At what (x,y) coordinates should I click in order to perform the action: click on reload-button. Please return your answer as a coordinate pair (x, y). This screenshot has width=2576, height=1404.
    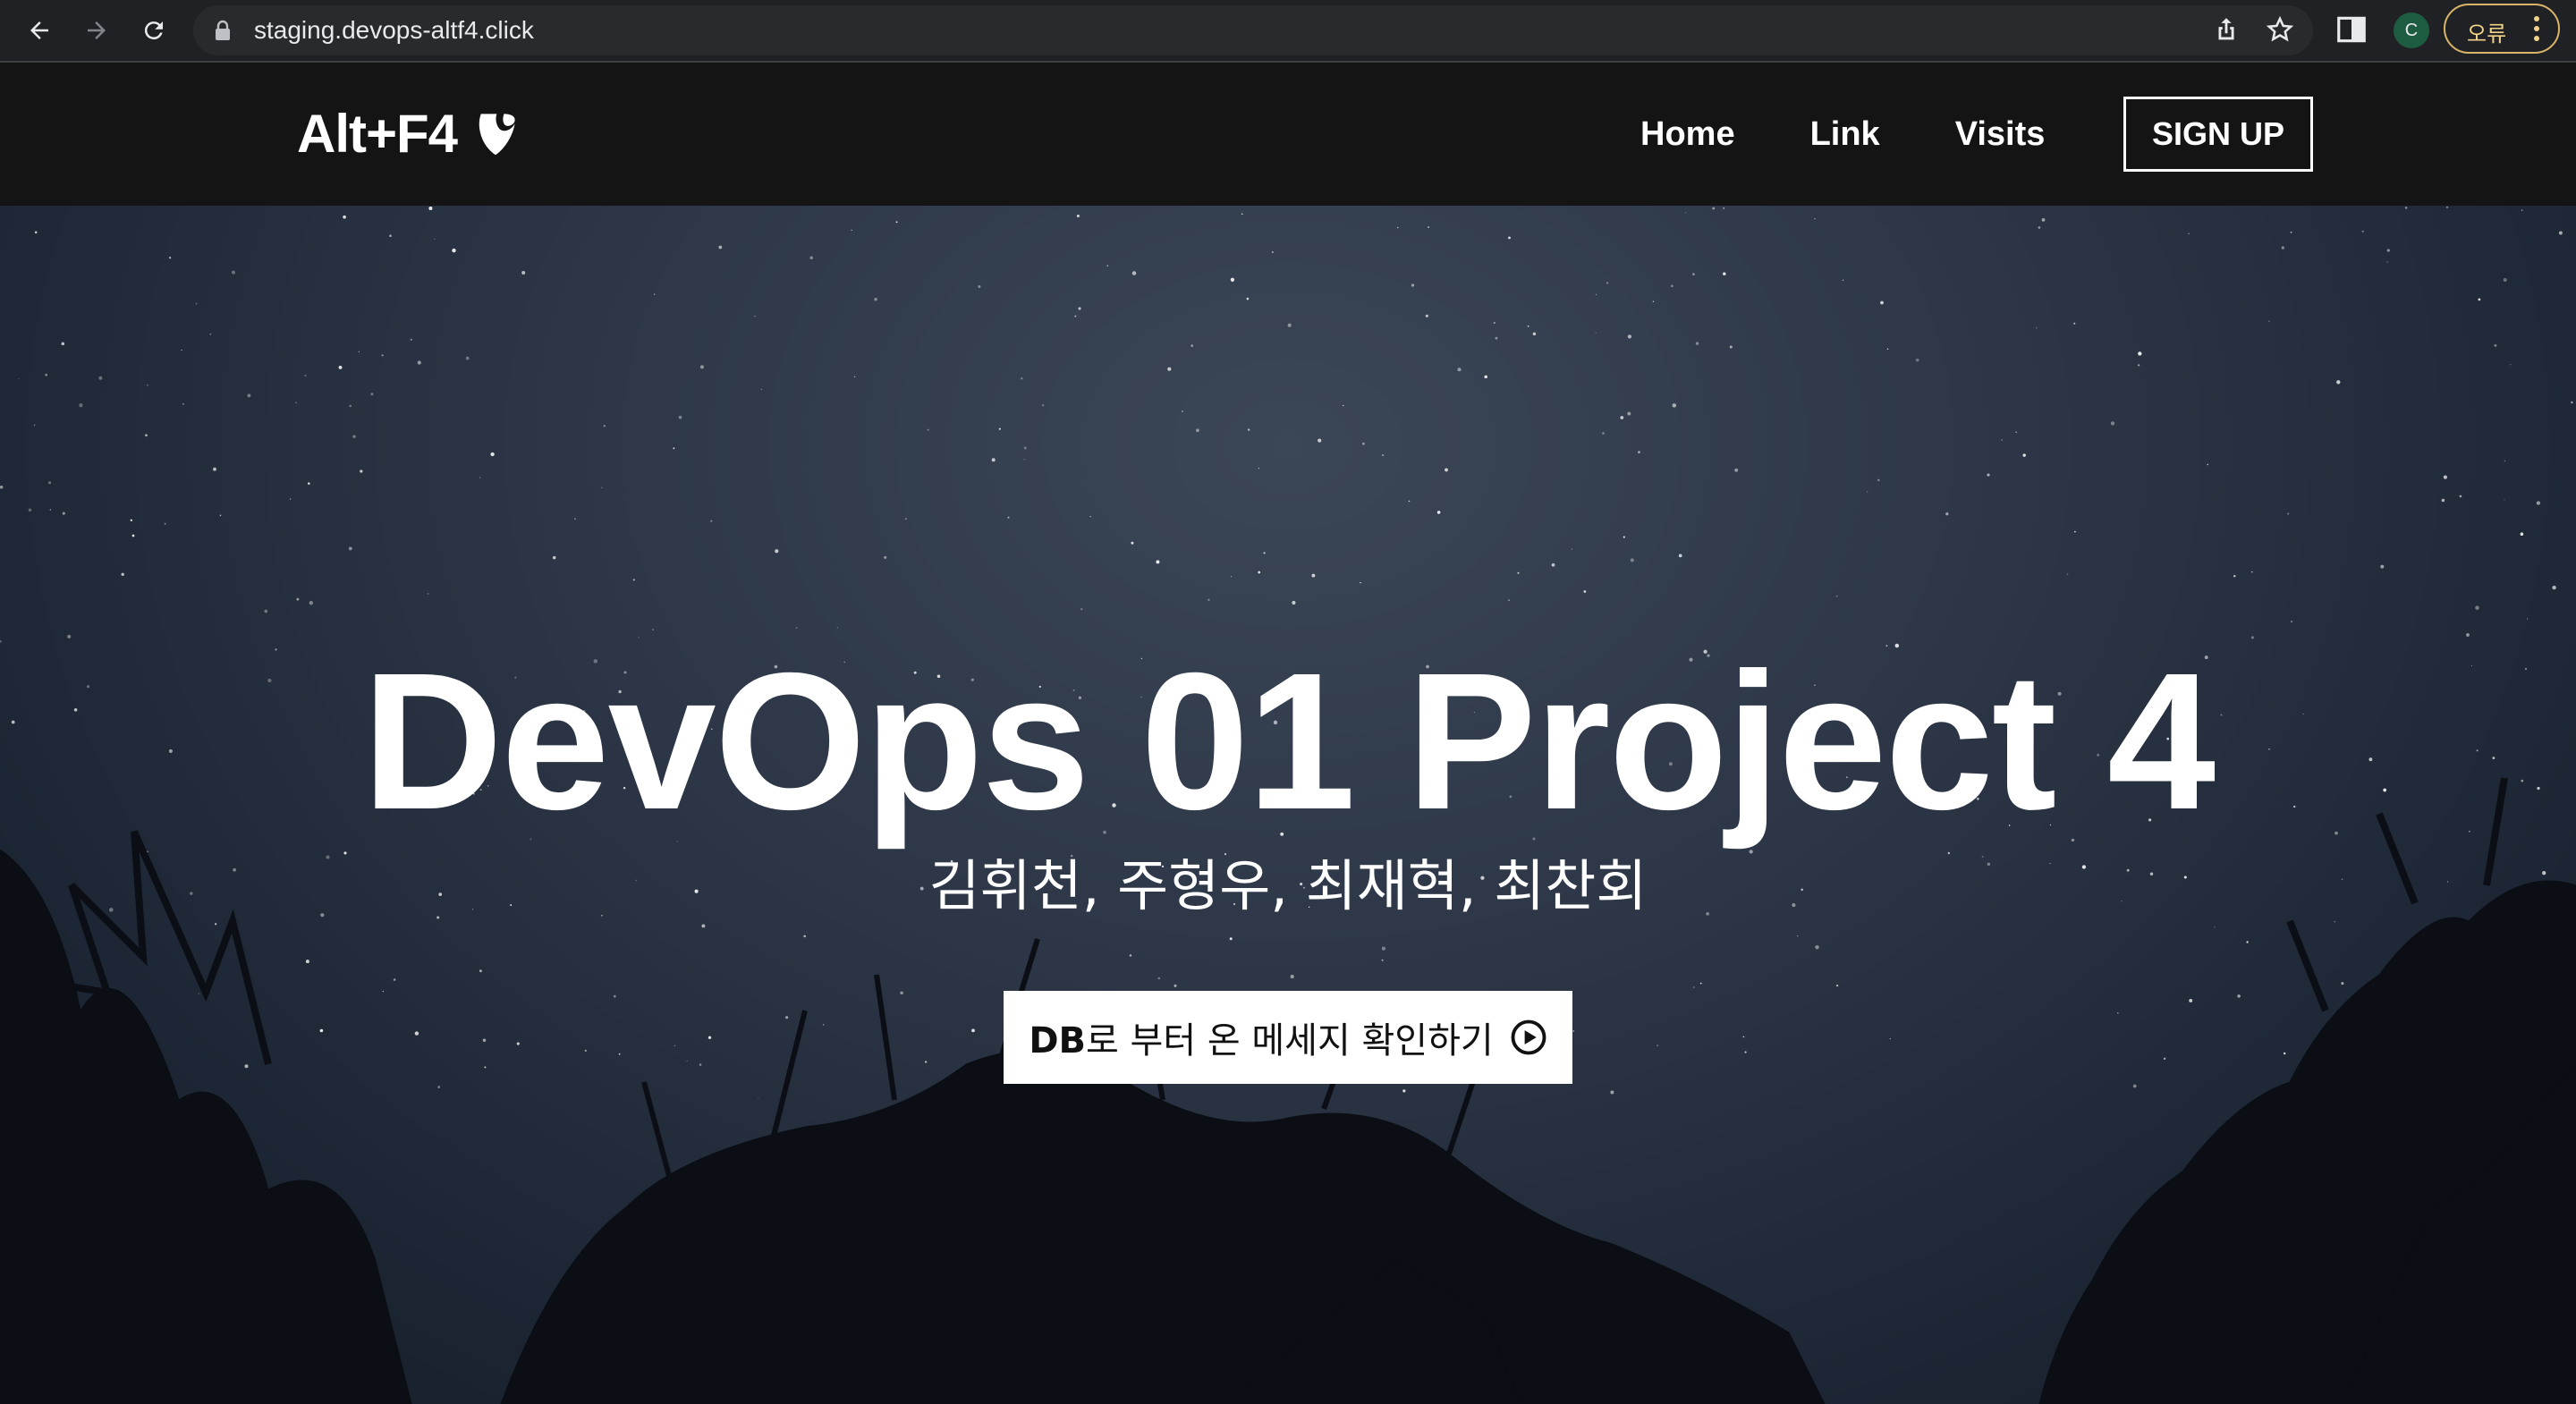
    Looking at the image, I should click on (153, 31).